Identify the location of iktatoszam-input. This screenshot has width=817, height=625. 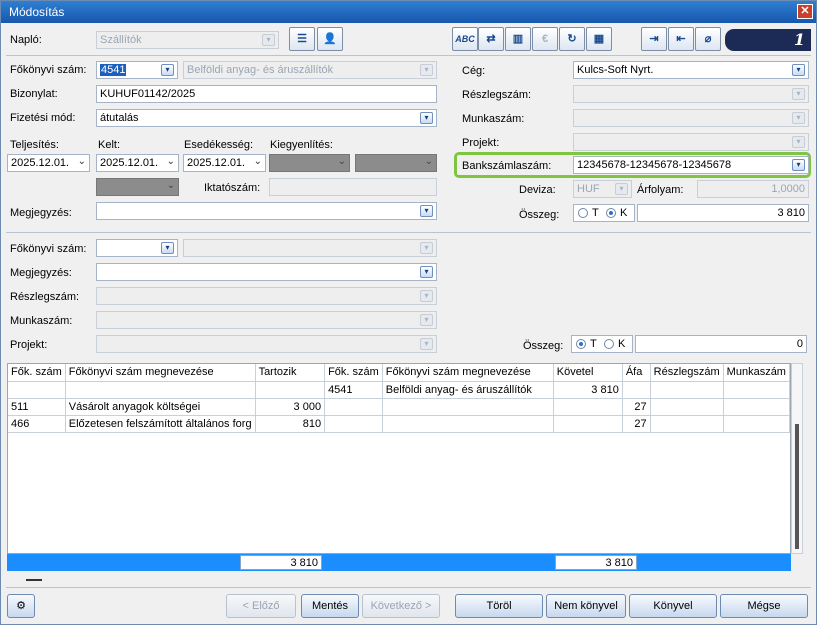
(353, 187).